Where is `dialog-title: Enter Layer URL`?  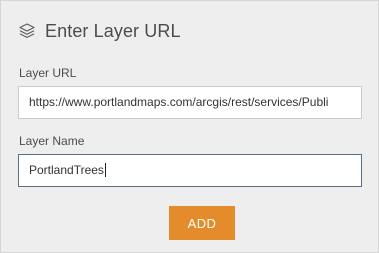 dialog-title: Enter Layer URL is located at coordinates (113, 30).